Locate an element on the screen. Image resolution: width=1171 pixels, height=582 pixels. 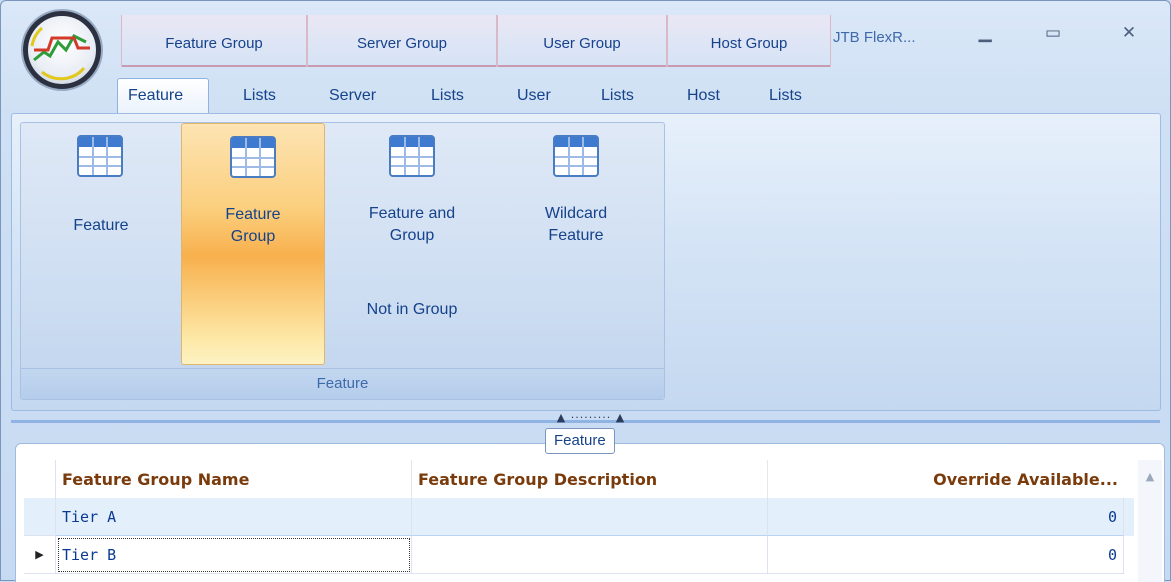
tab-feature-lists: Lists is located at coordinates (259, 96).